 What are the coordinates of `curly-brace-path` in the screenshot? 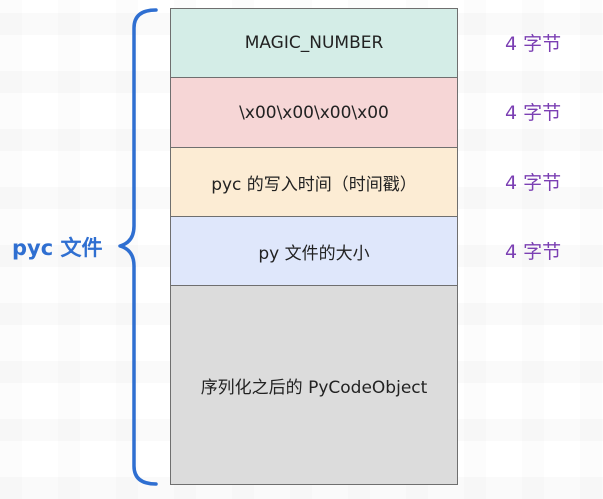 It's located at (138, 247).